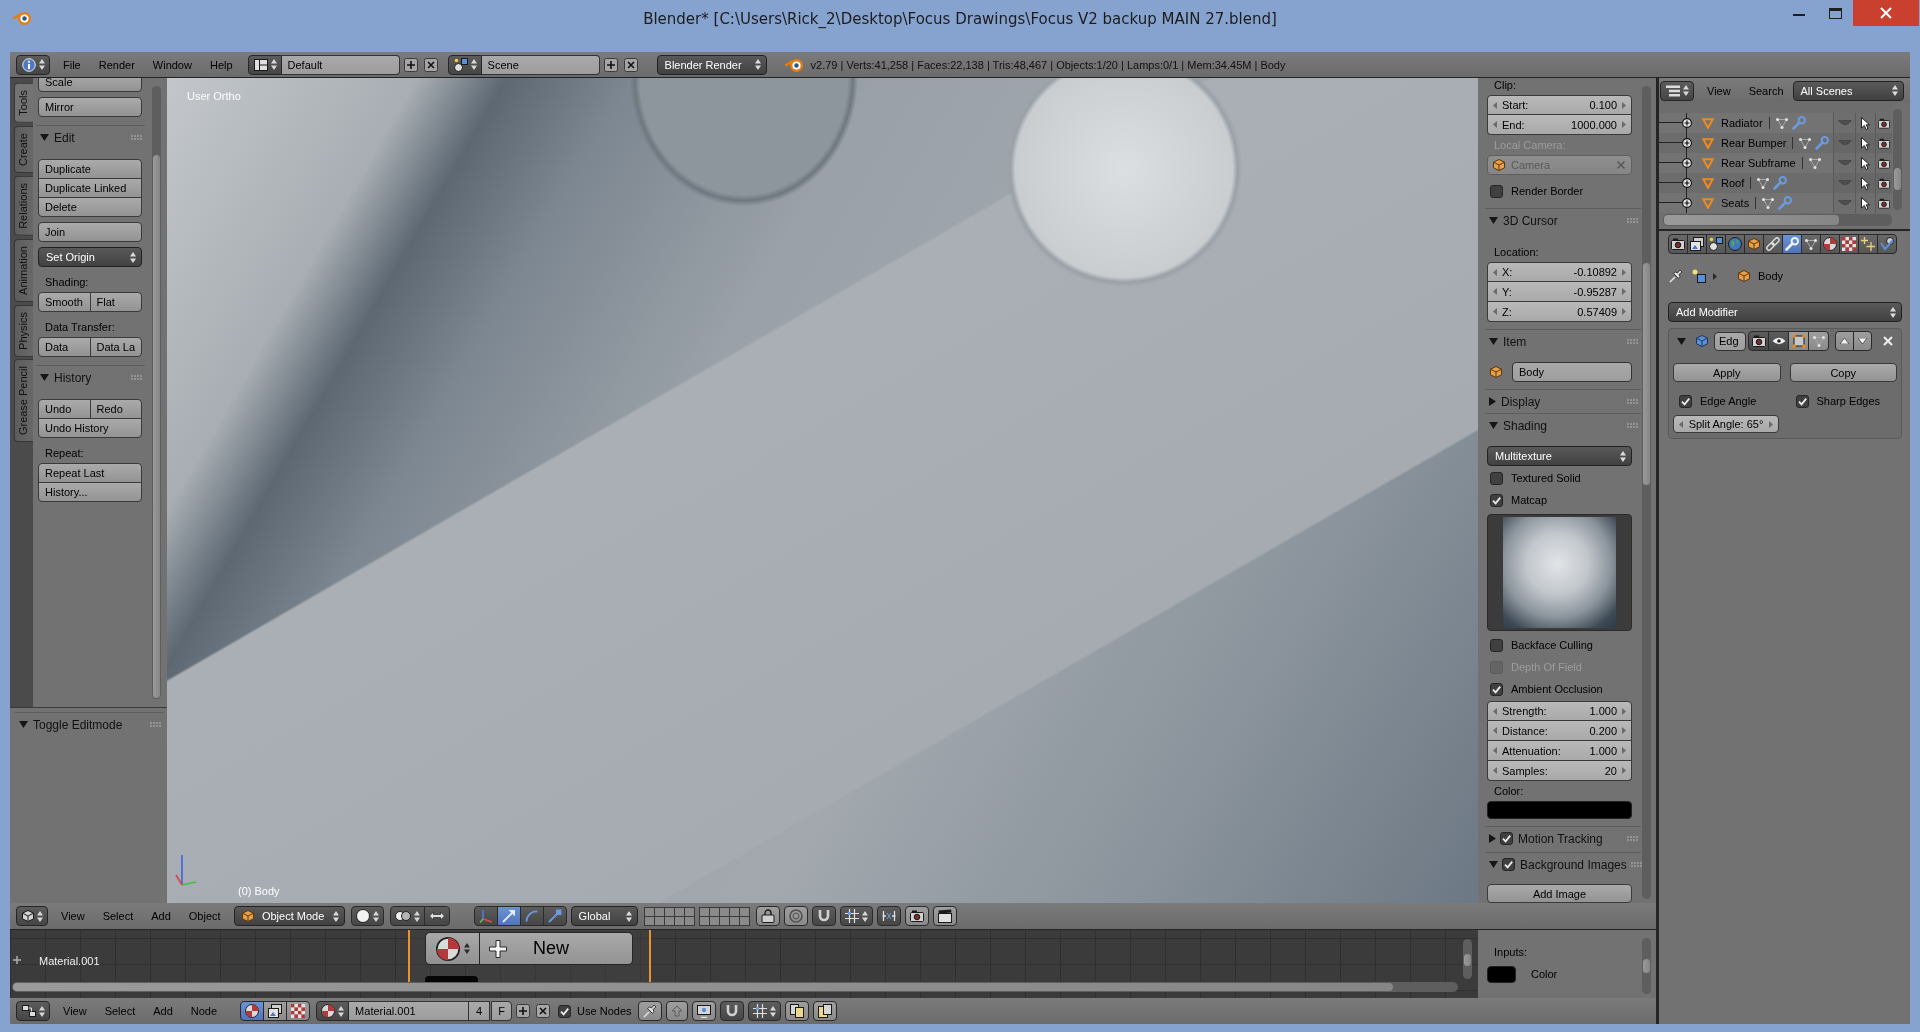 This screenshot has width=1920, height=1032. Describe the element at coordinates (90, 169) in the screenshot. I see `tool-button: Duplicate` at that location.